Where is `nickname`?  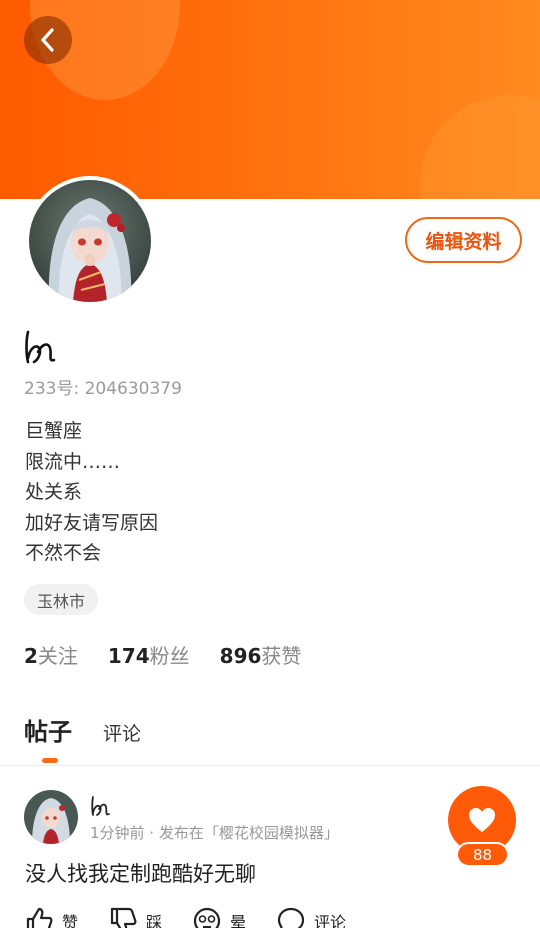
nickname is located at coordinates (41, 349).